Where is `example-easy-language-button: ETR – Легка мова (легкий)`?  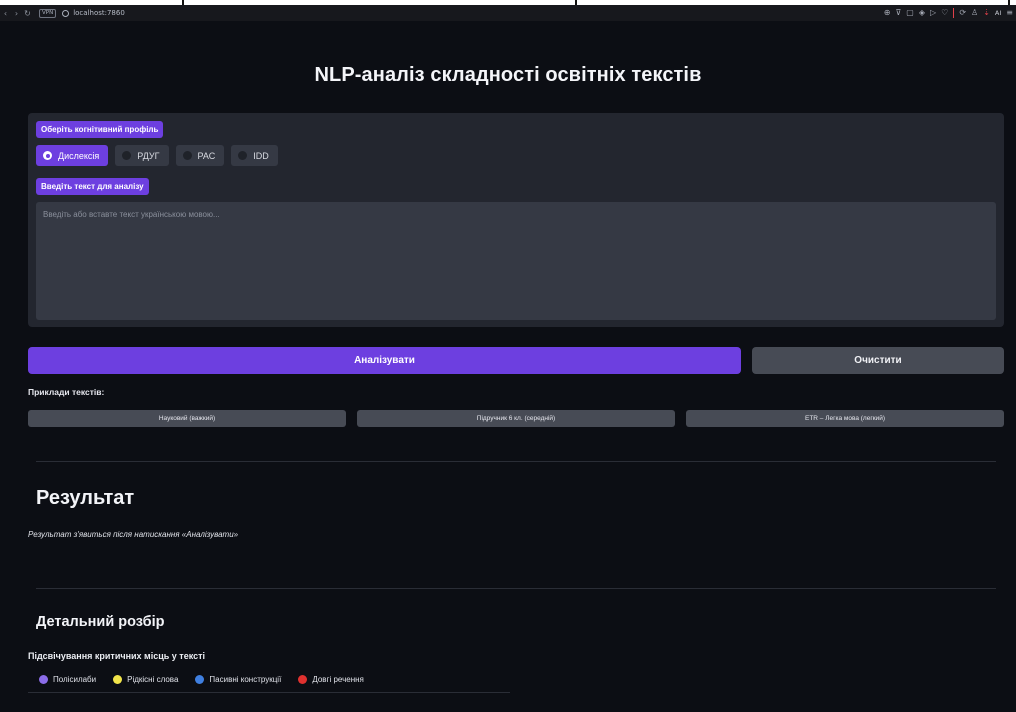
example-easy-language-button: ETR – Легка мова (легкий) is located at coordinates (845, 418).